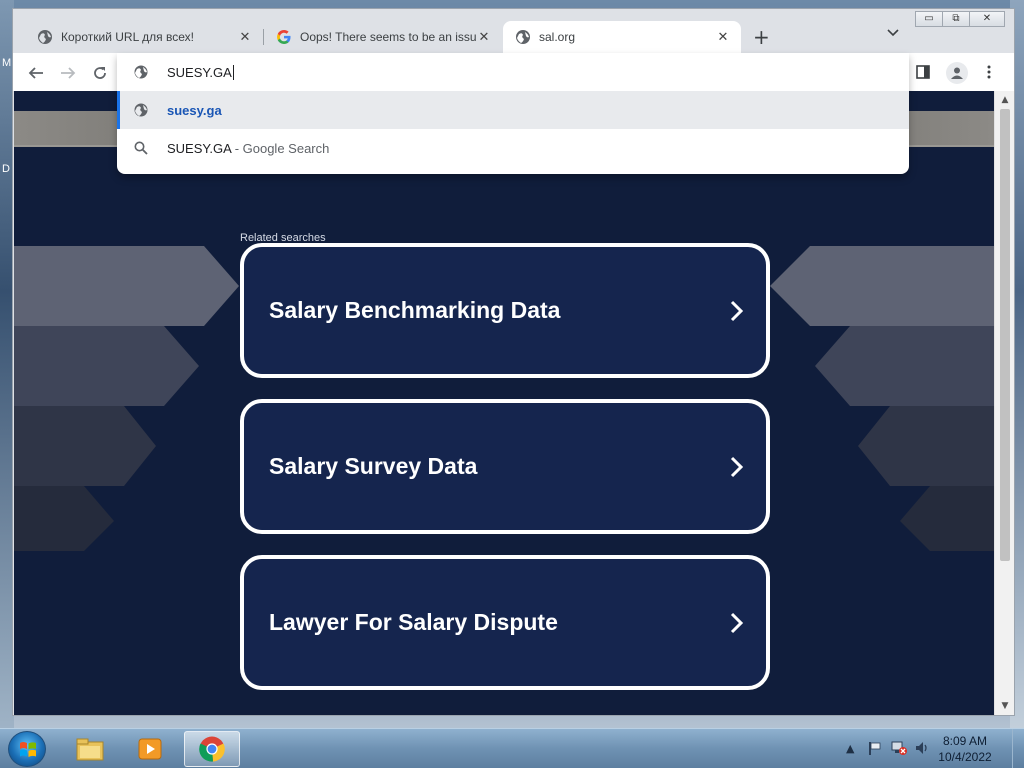 This screenshot has width=1024, height=768. What do you see at coordinates (956, 19) in the screenshot?
I see `maximize-button: ⧉` at bounding box center [956, 19].